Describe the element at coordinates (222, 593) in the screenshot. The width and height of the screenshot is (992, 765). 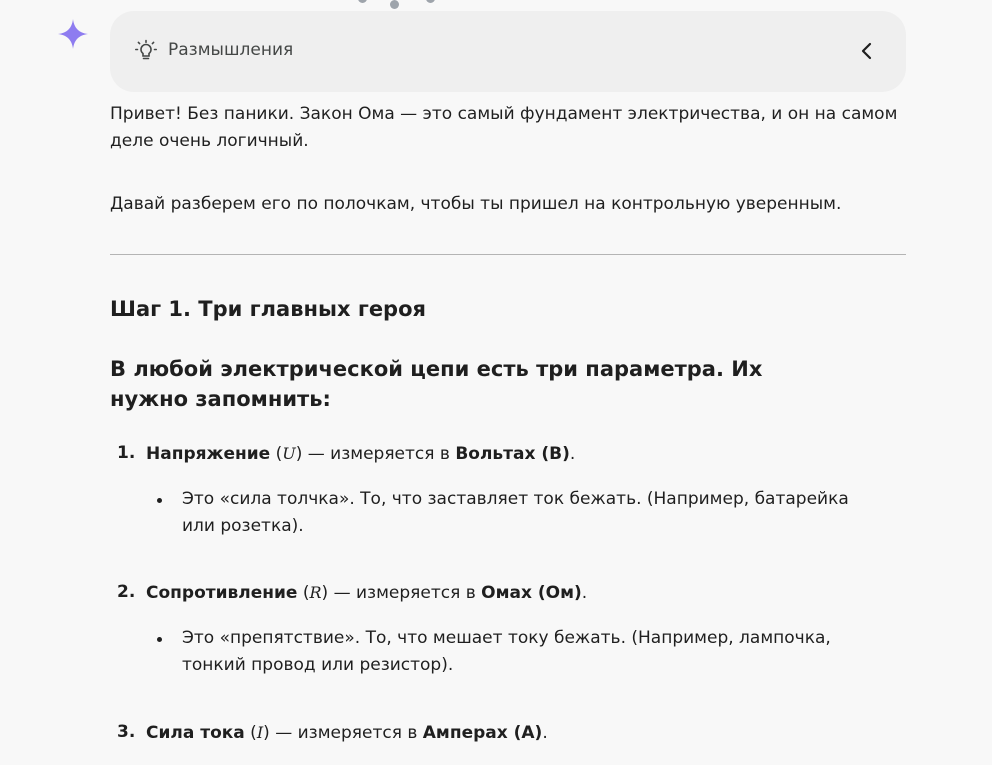
I see `term: Сопротивление` at that location.